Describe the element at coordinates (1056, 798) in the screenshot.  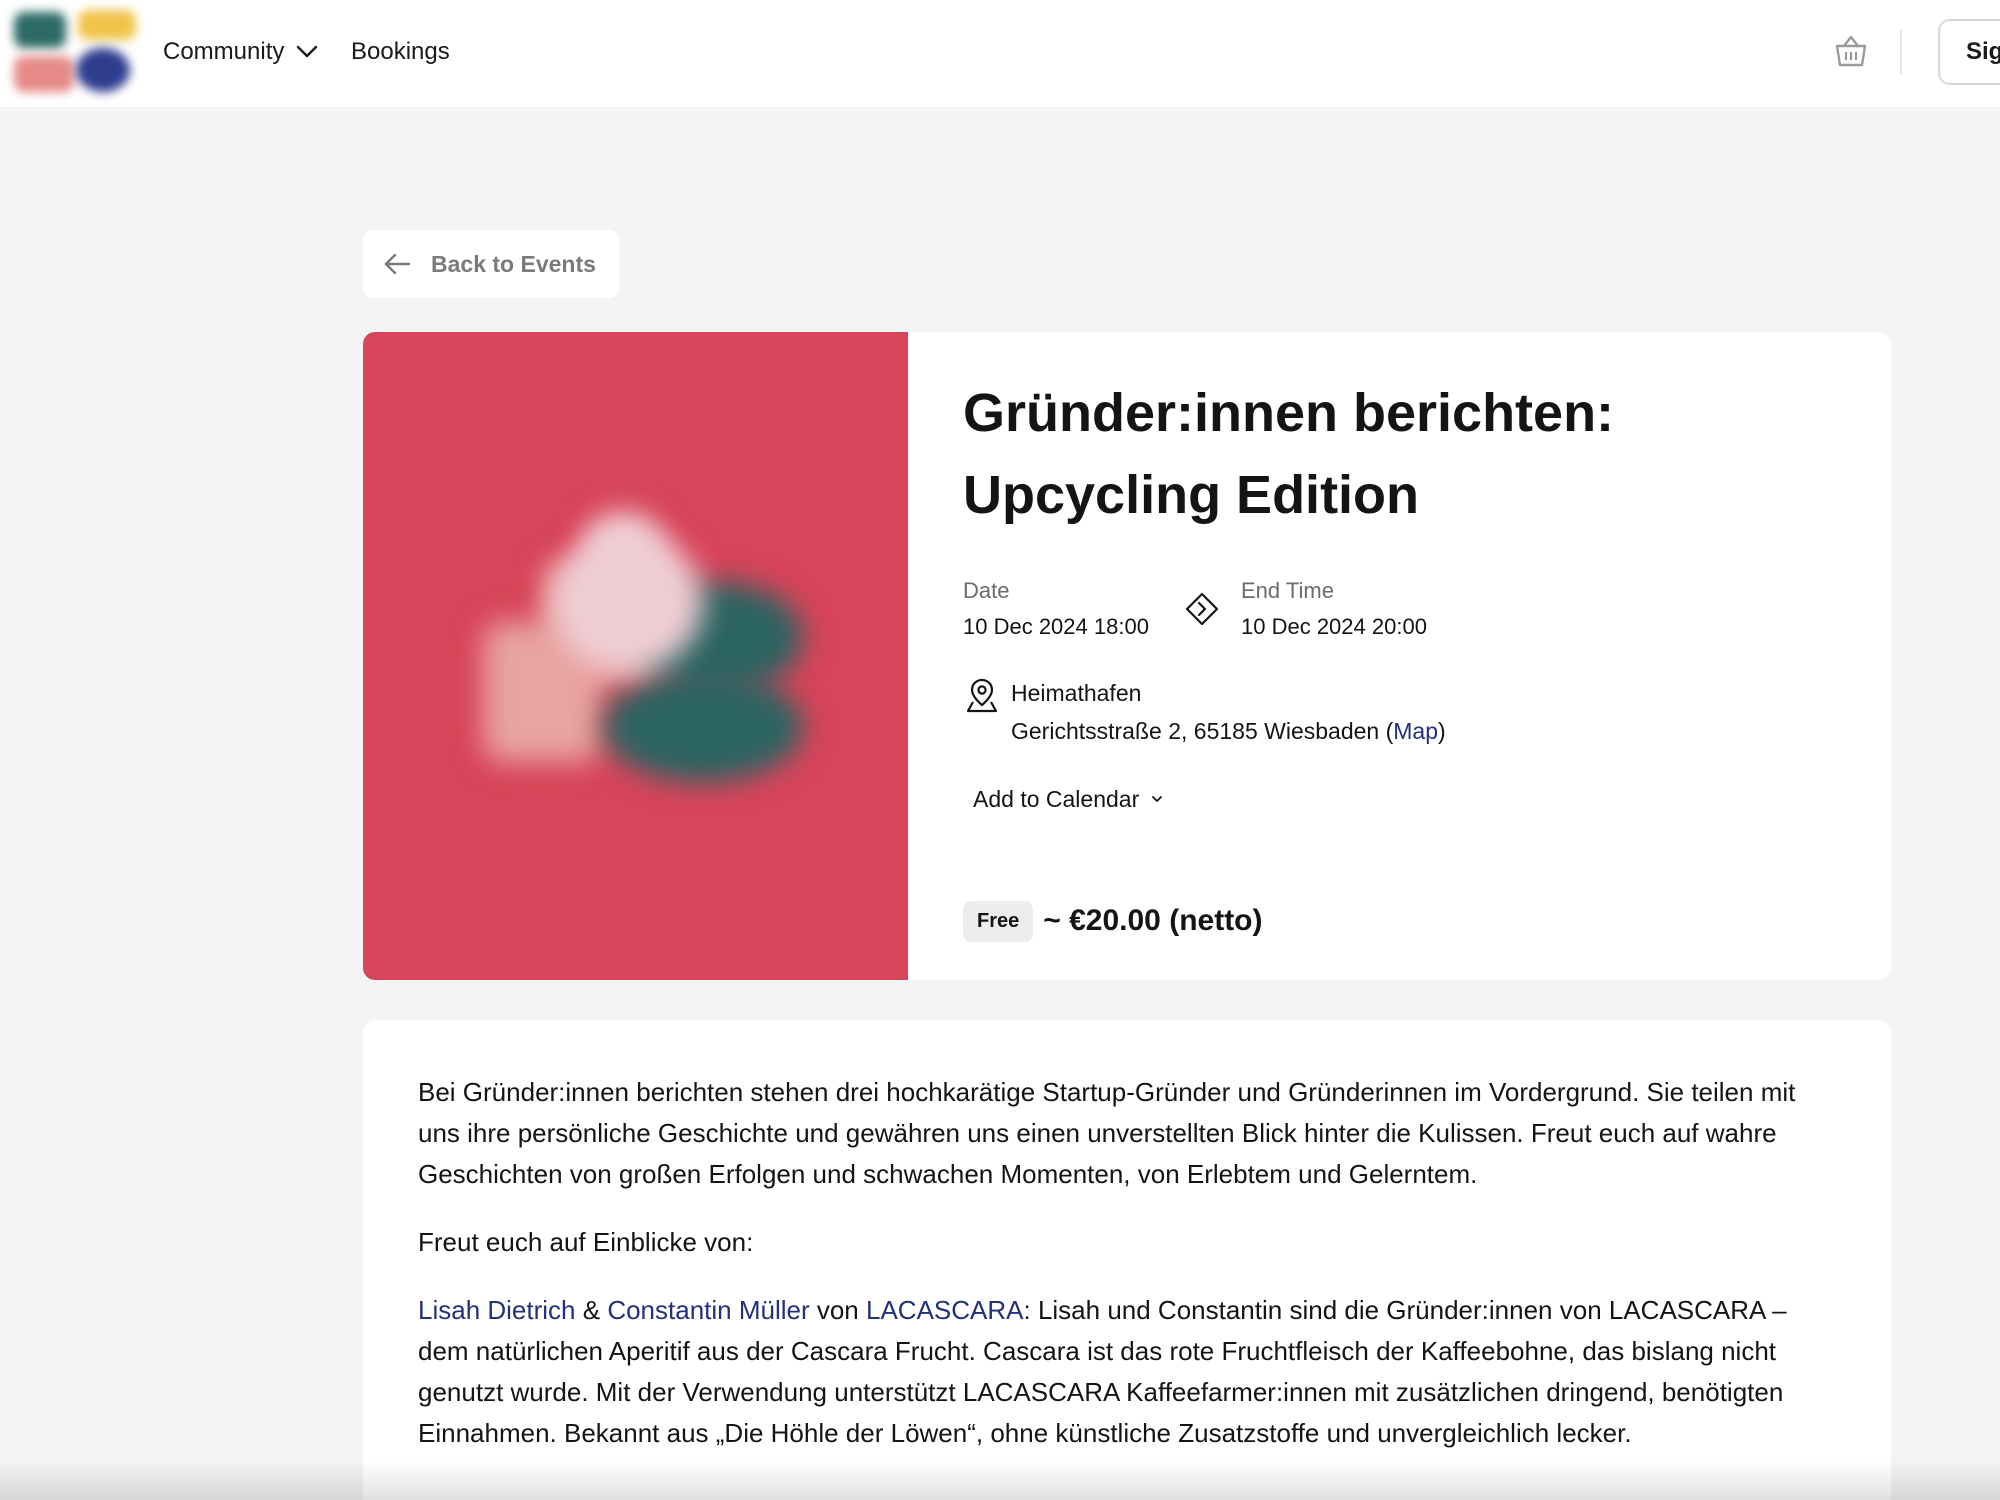
I see `add-to-calendar-label: Add to Calendar` at that location.